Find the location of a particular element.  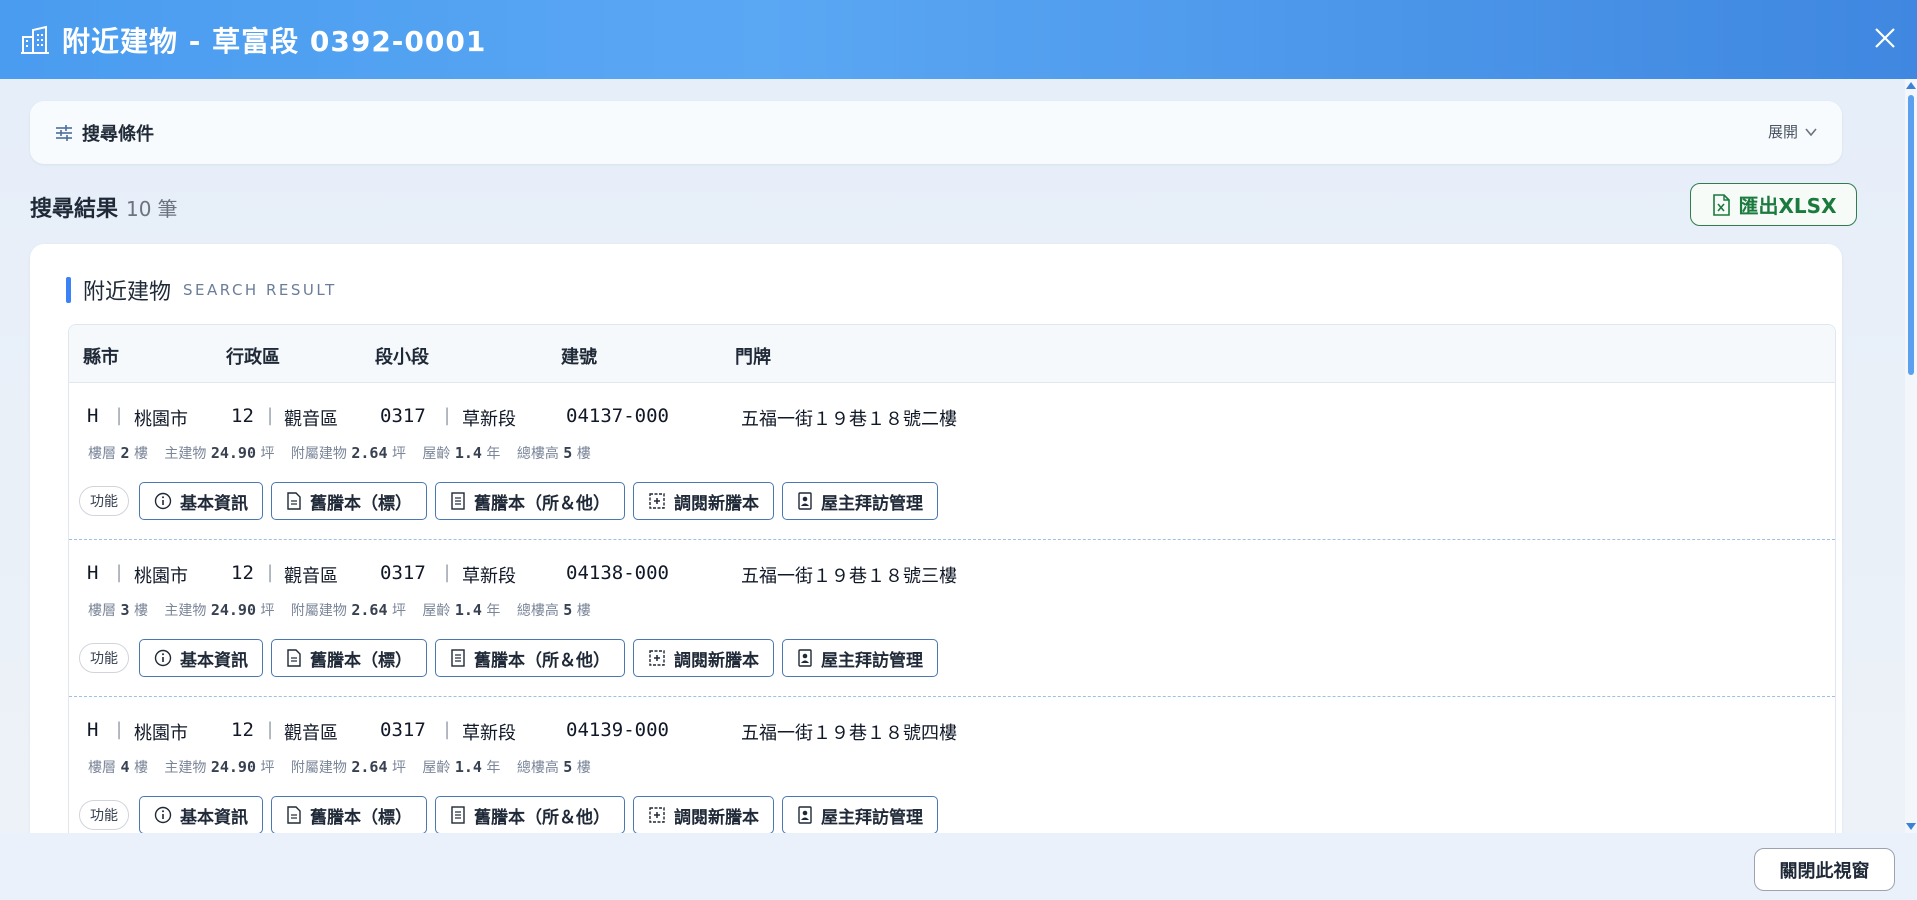

card-title-sub: SEARCH RESULT is located at coordinates (260, 290).